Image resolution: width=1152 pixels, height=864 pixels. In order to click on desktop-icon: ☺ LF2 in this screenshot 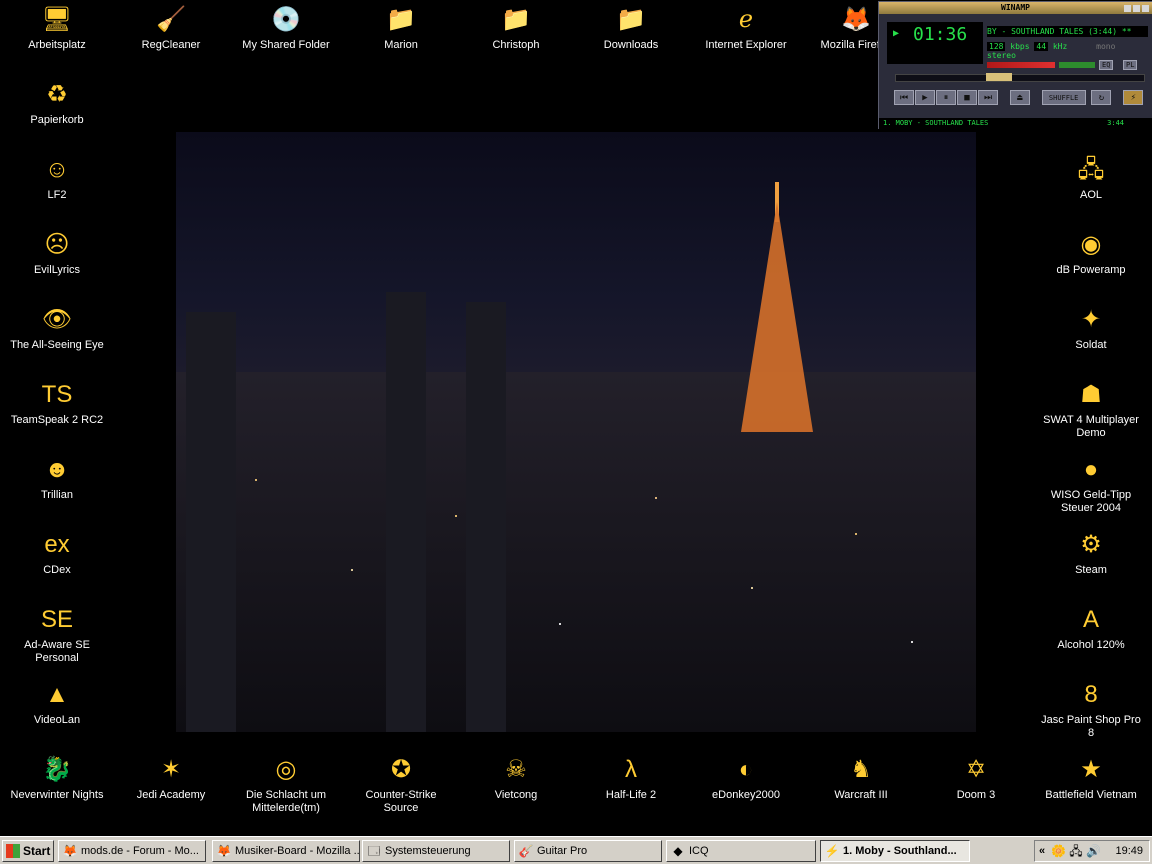, I will do `click(57, 178)`.